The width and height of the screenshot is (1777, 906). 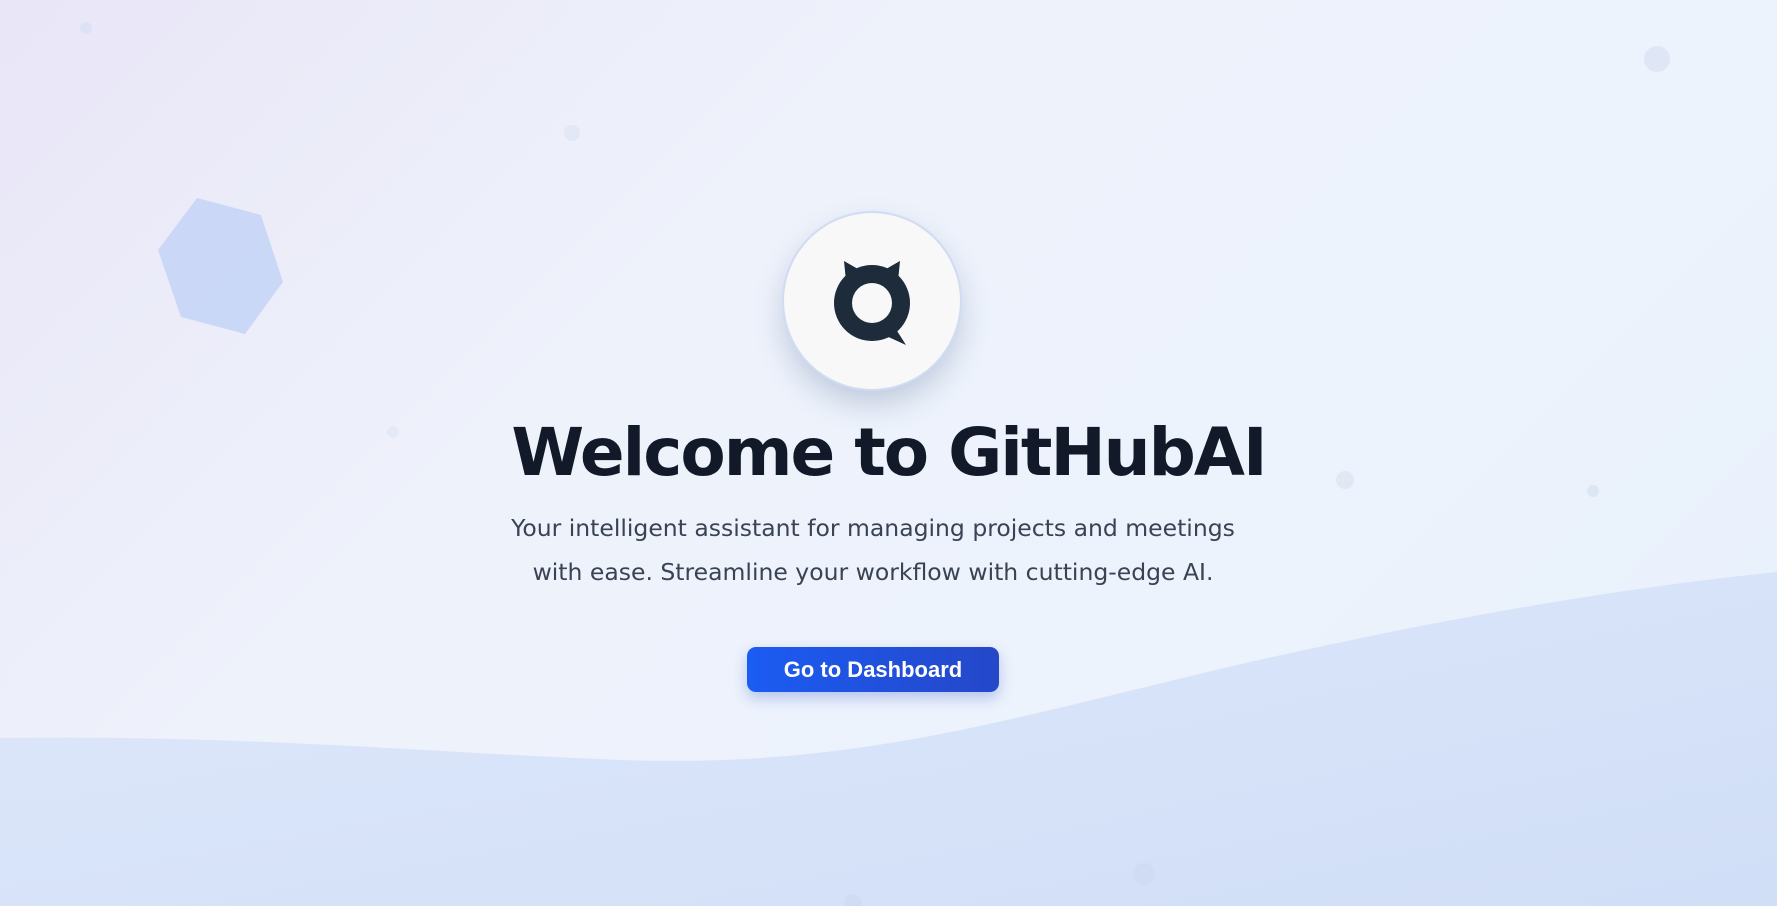 I want to click on chat-bot-logo-icon, so click(x=872, y=303).